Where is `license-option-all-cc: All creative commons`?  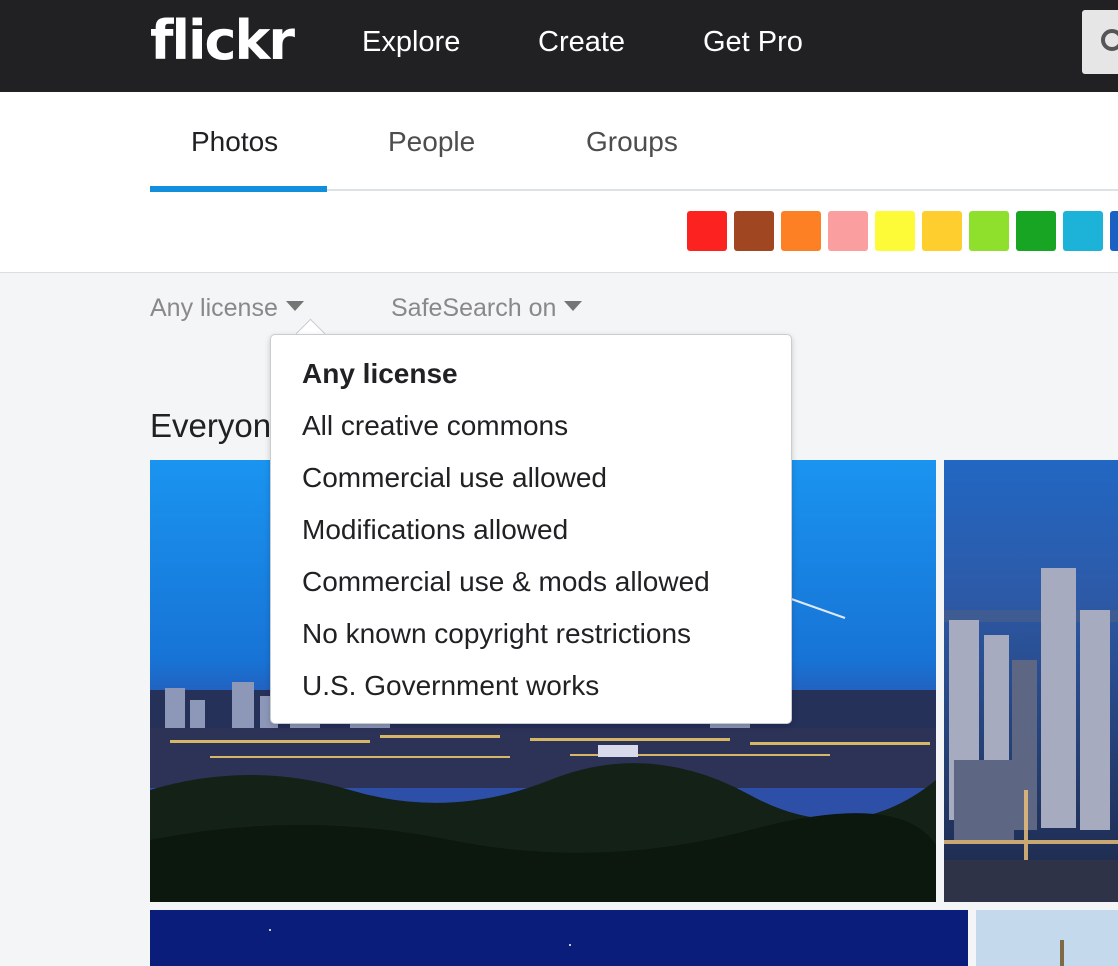 license-option-all-cc: All creative commons is located at coordinates (435, 426).